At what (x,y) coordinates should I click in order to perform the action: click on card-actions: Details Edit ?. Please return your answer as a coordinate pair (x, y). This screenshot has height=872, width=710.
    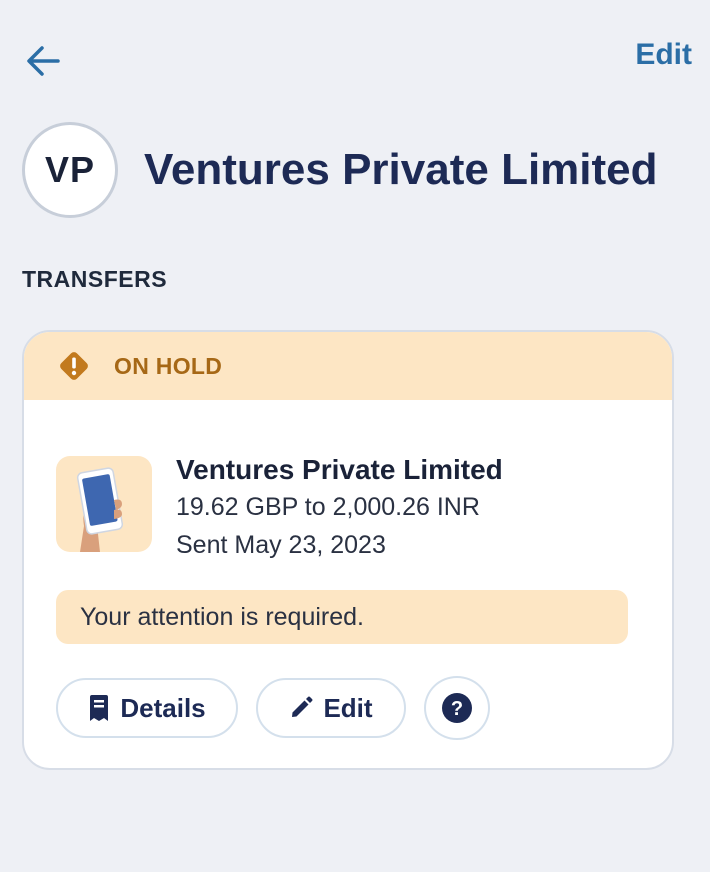
    Looking at the image, I should click on (282, 708).